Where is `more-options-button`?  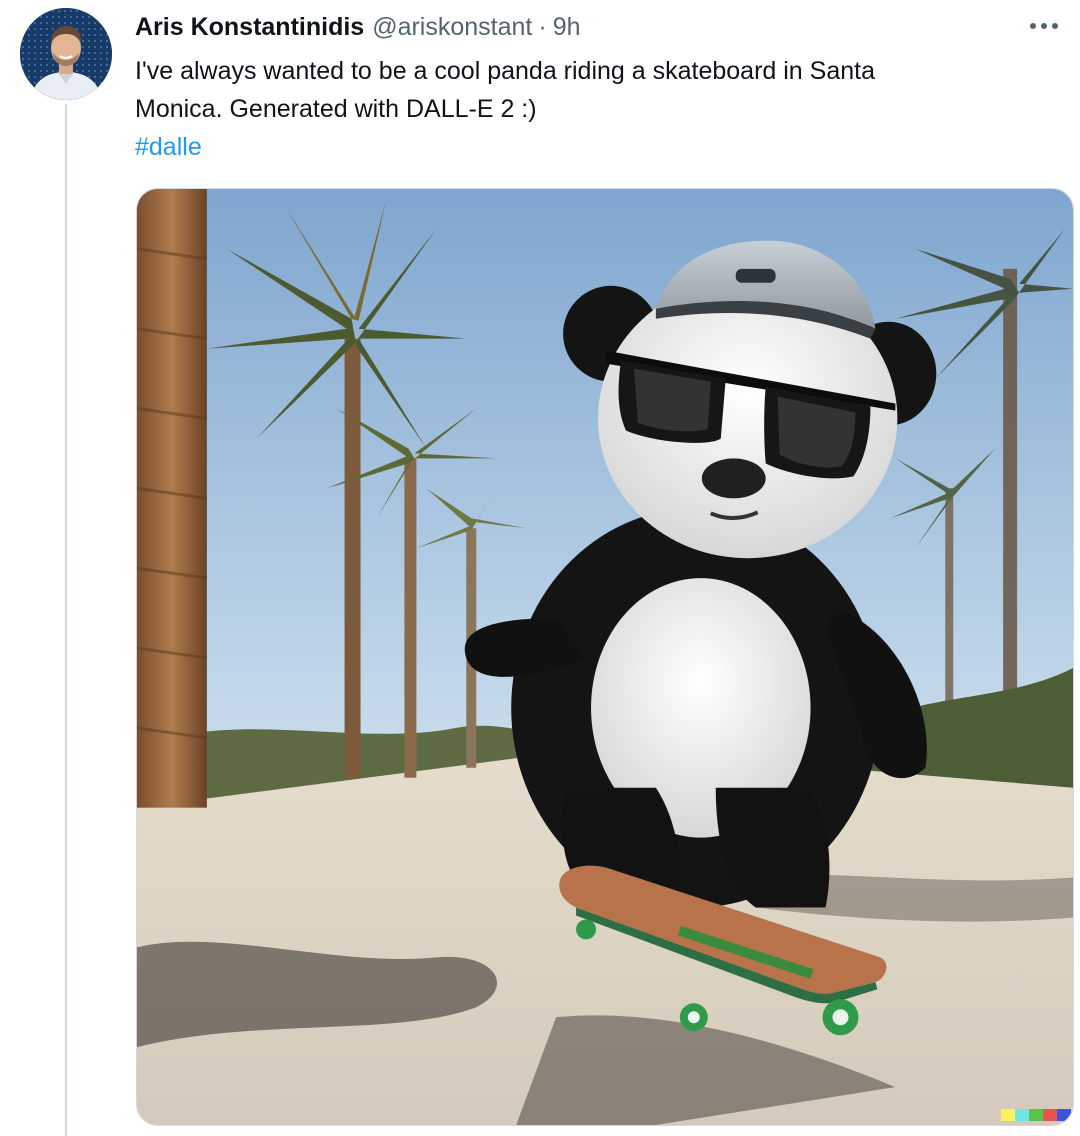
more-options-button is located at coordinates (1044, 26).